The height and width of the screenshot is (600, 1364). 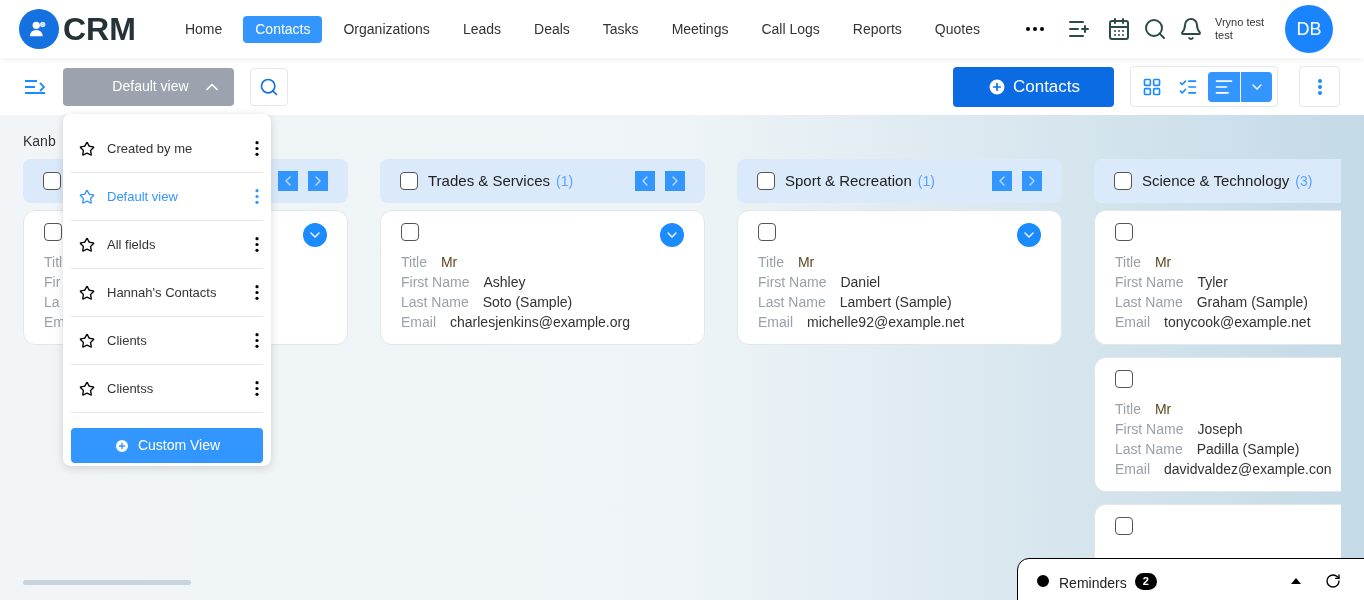 I want to click on view-menu-item: All fields, so click(x=167, y=245).